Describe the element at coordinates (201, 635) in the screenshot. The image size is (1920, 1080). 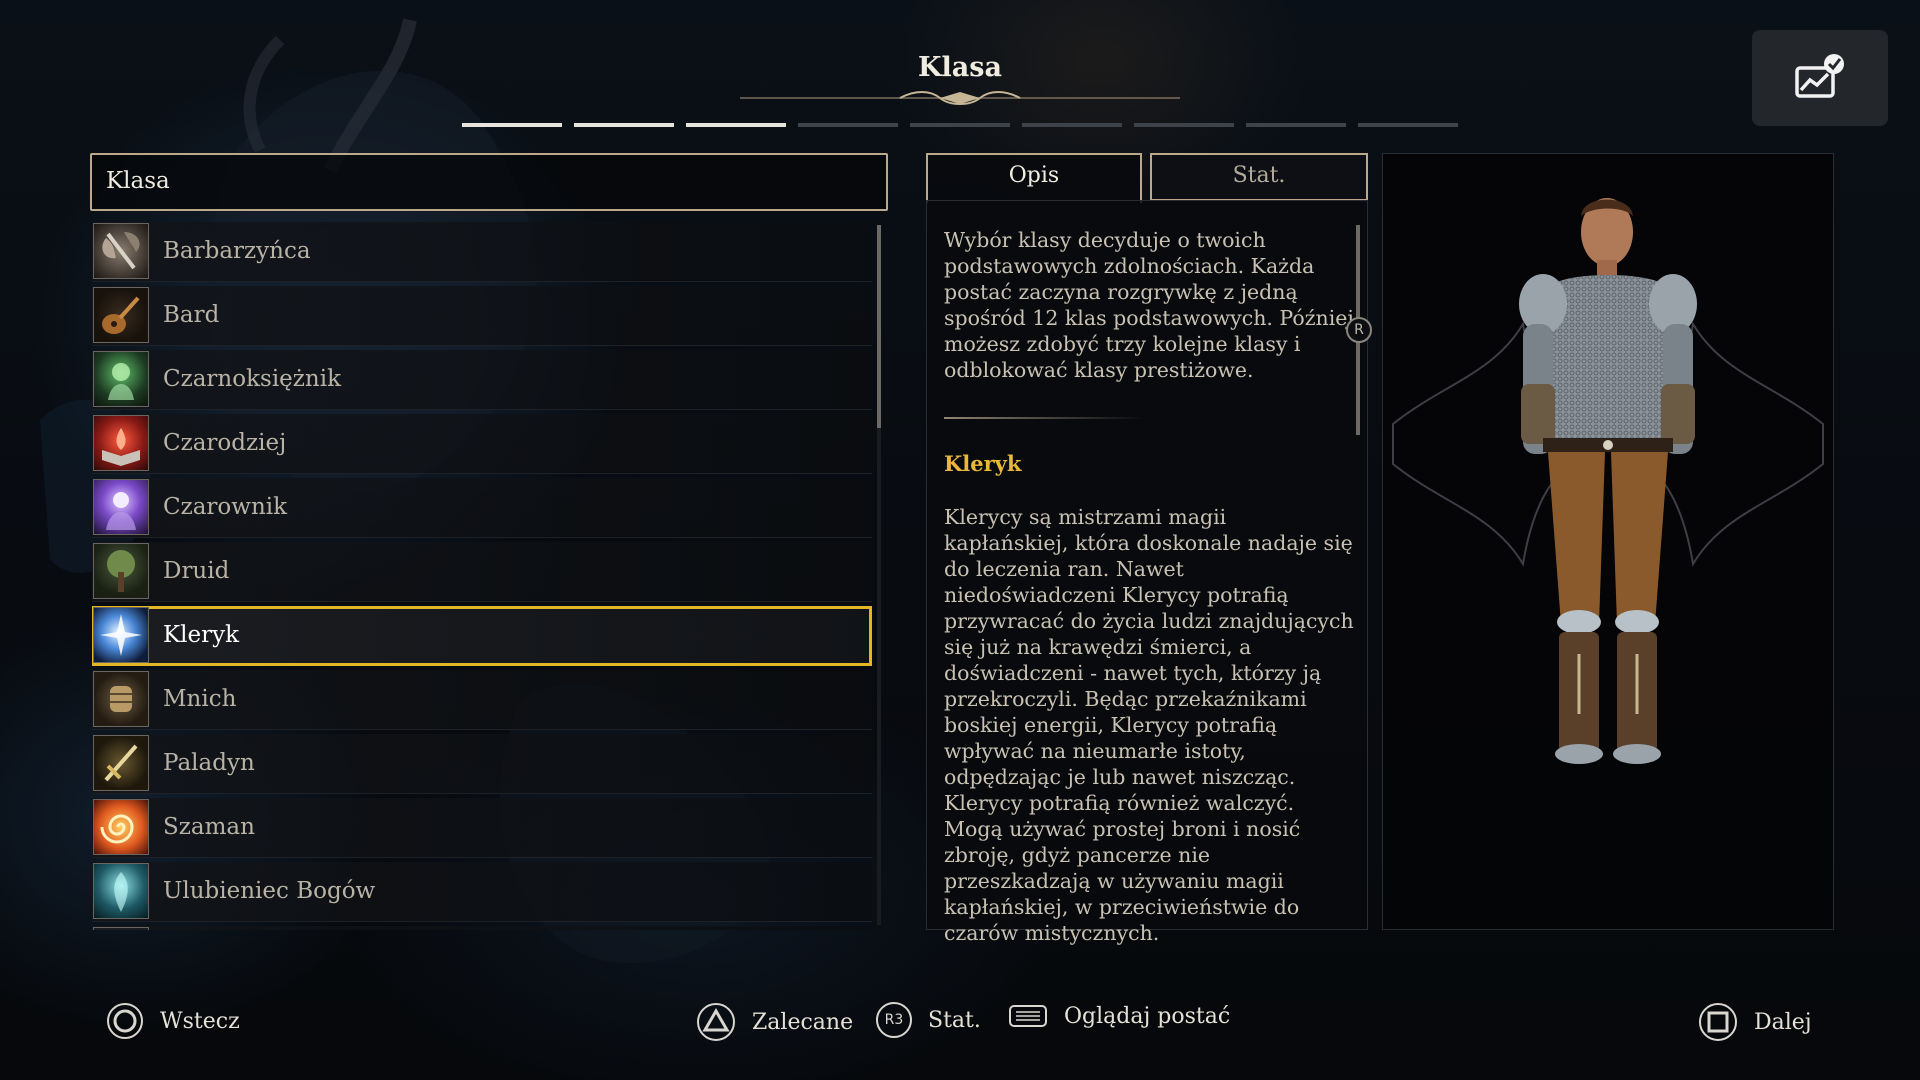
I see `class-item-label: Kleryk` at that location.